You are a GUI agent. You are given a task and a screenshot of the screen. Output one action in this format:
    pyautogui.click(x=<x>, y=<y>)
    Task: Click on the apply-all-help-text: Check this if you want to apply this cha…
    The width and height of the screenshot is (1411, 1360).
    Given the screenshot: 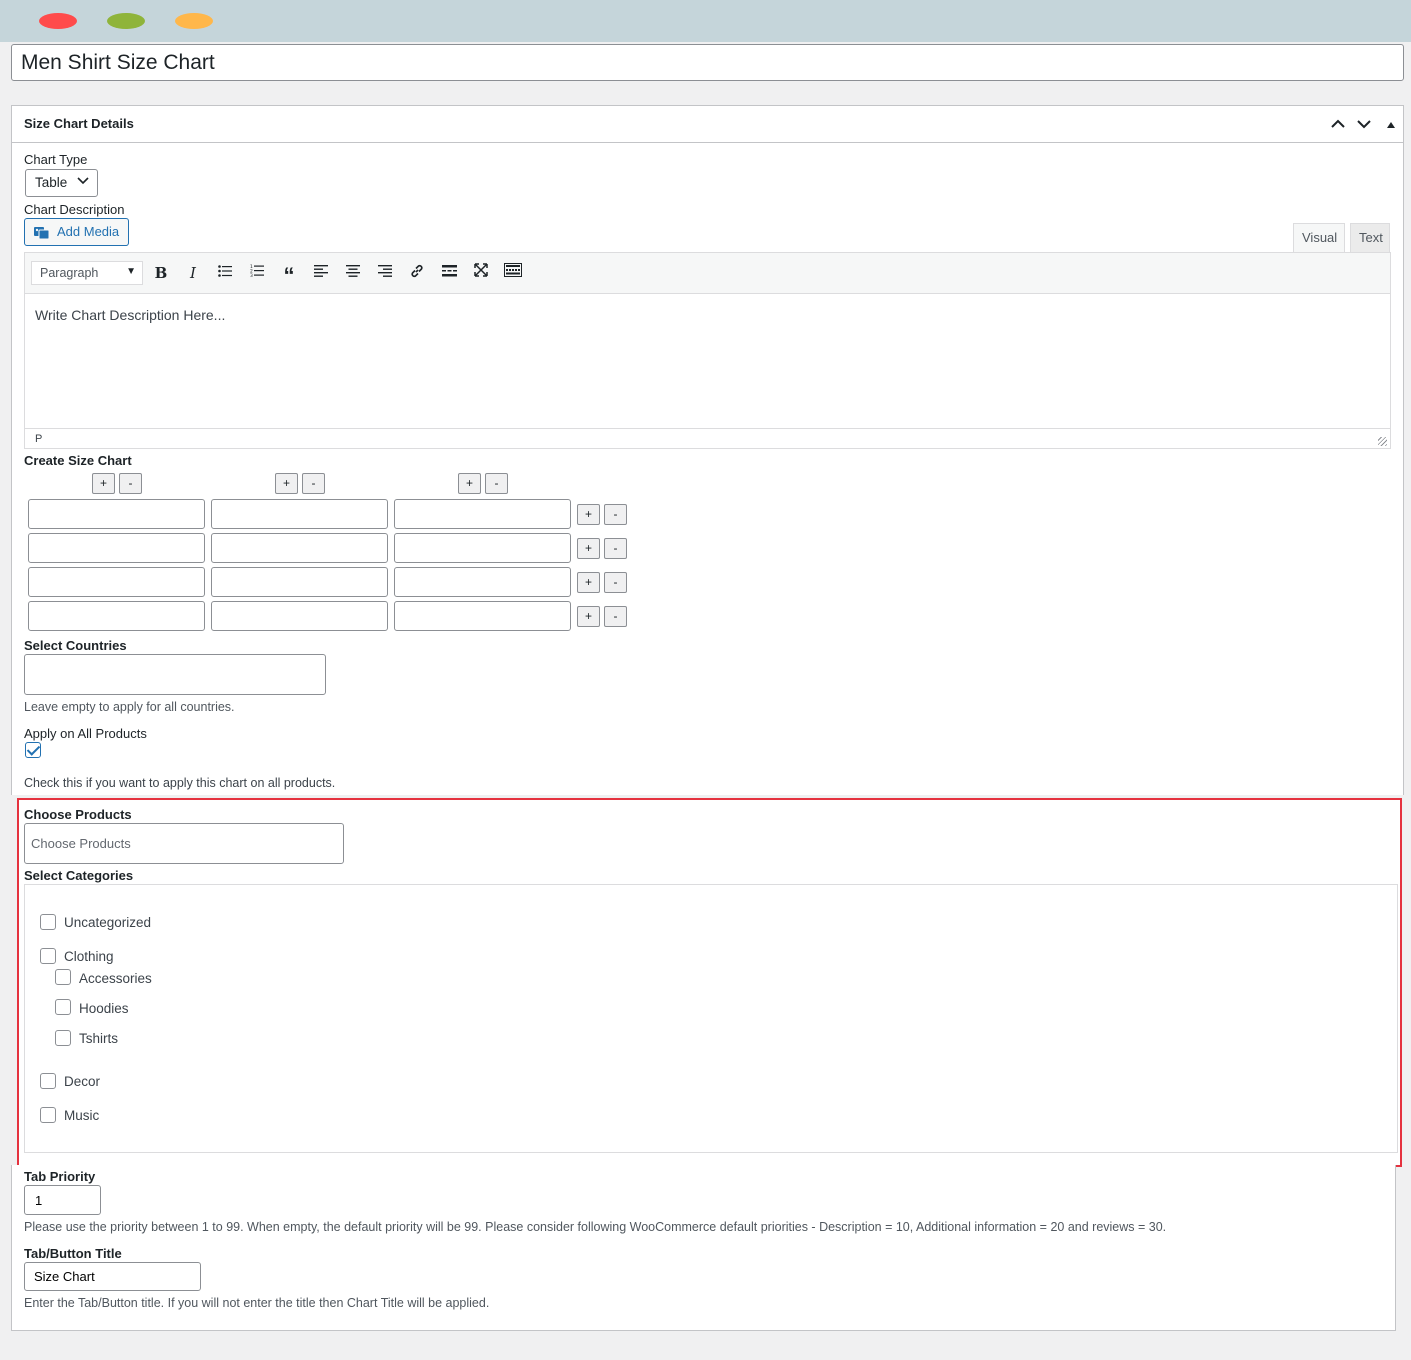 What is the action you would take?
    pyautogui.click(x=180, y=783)
    